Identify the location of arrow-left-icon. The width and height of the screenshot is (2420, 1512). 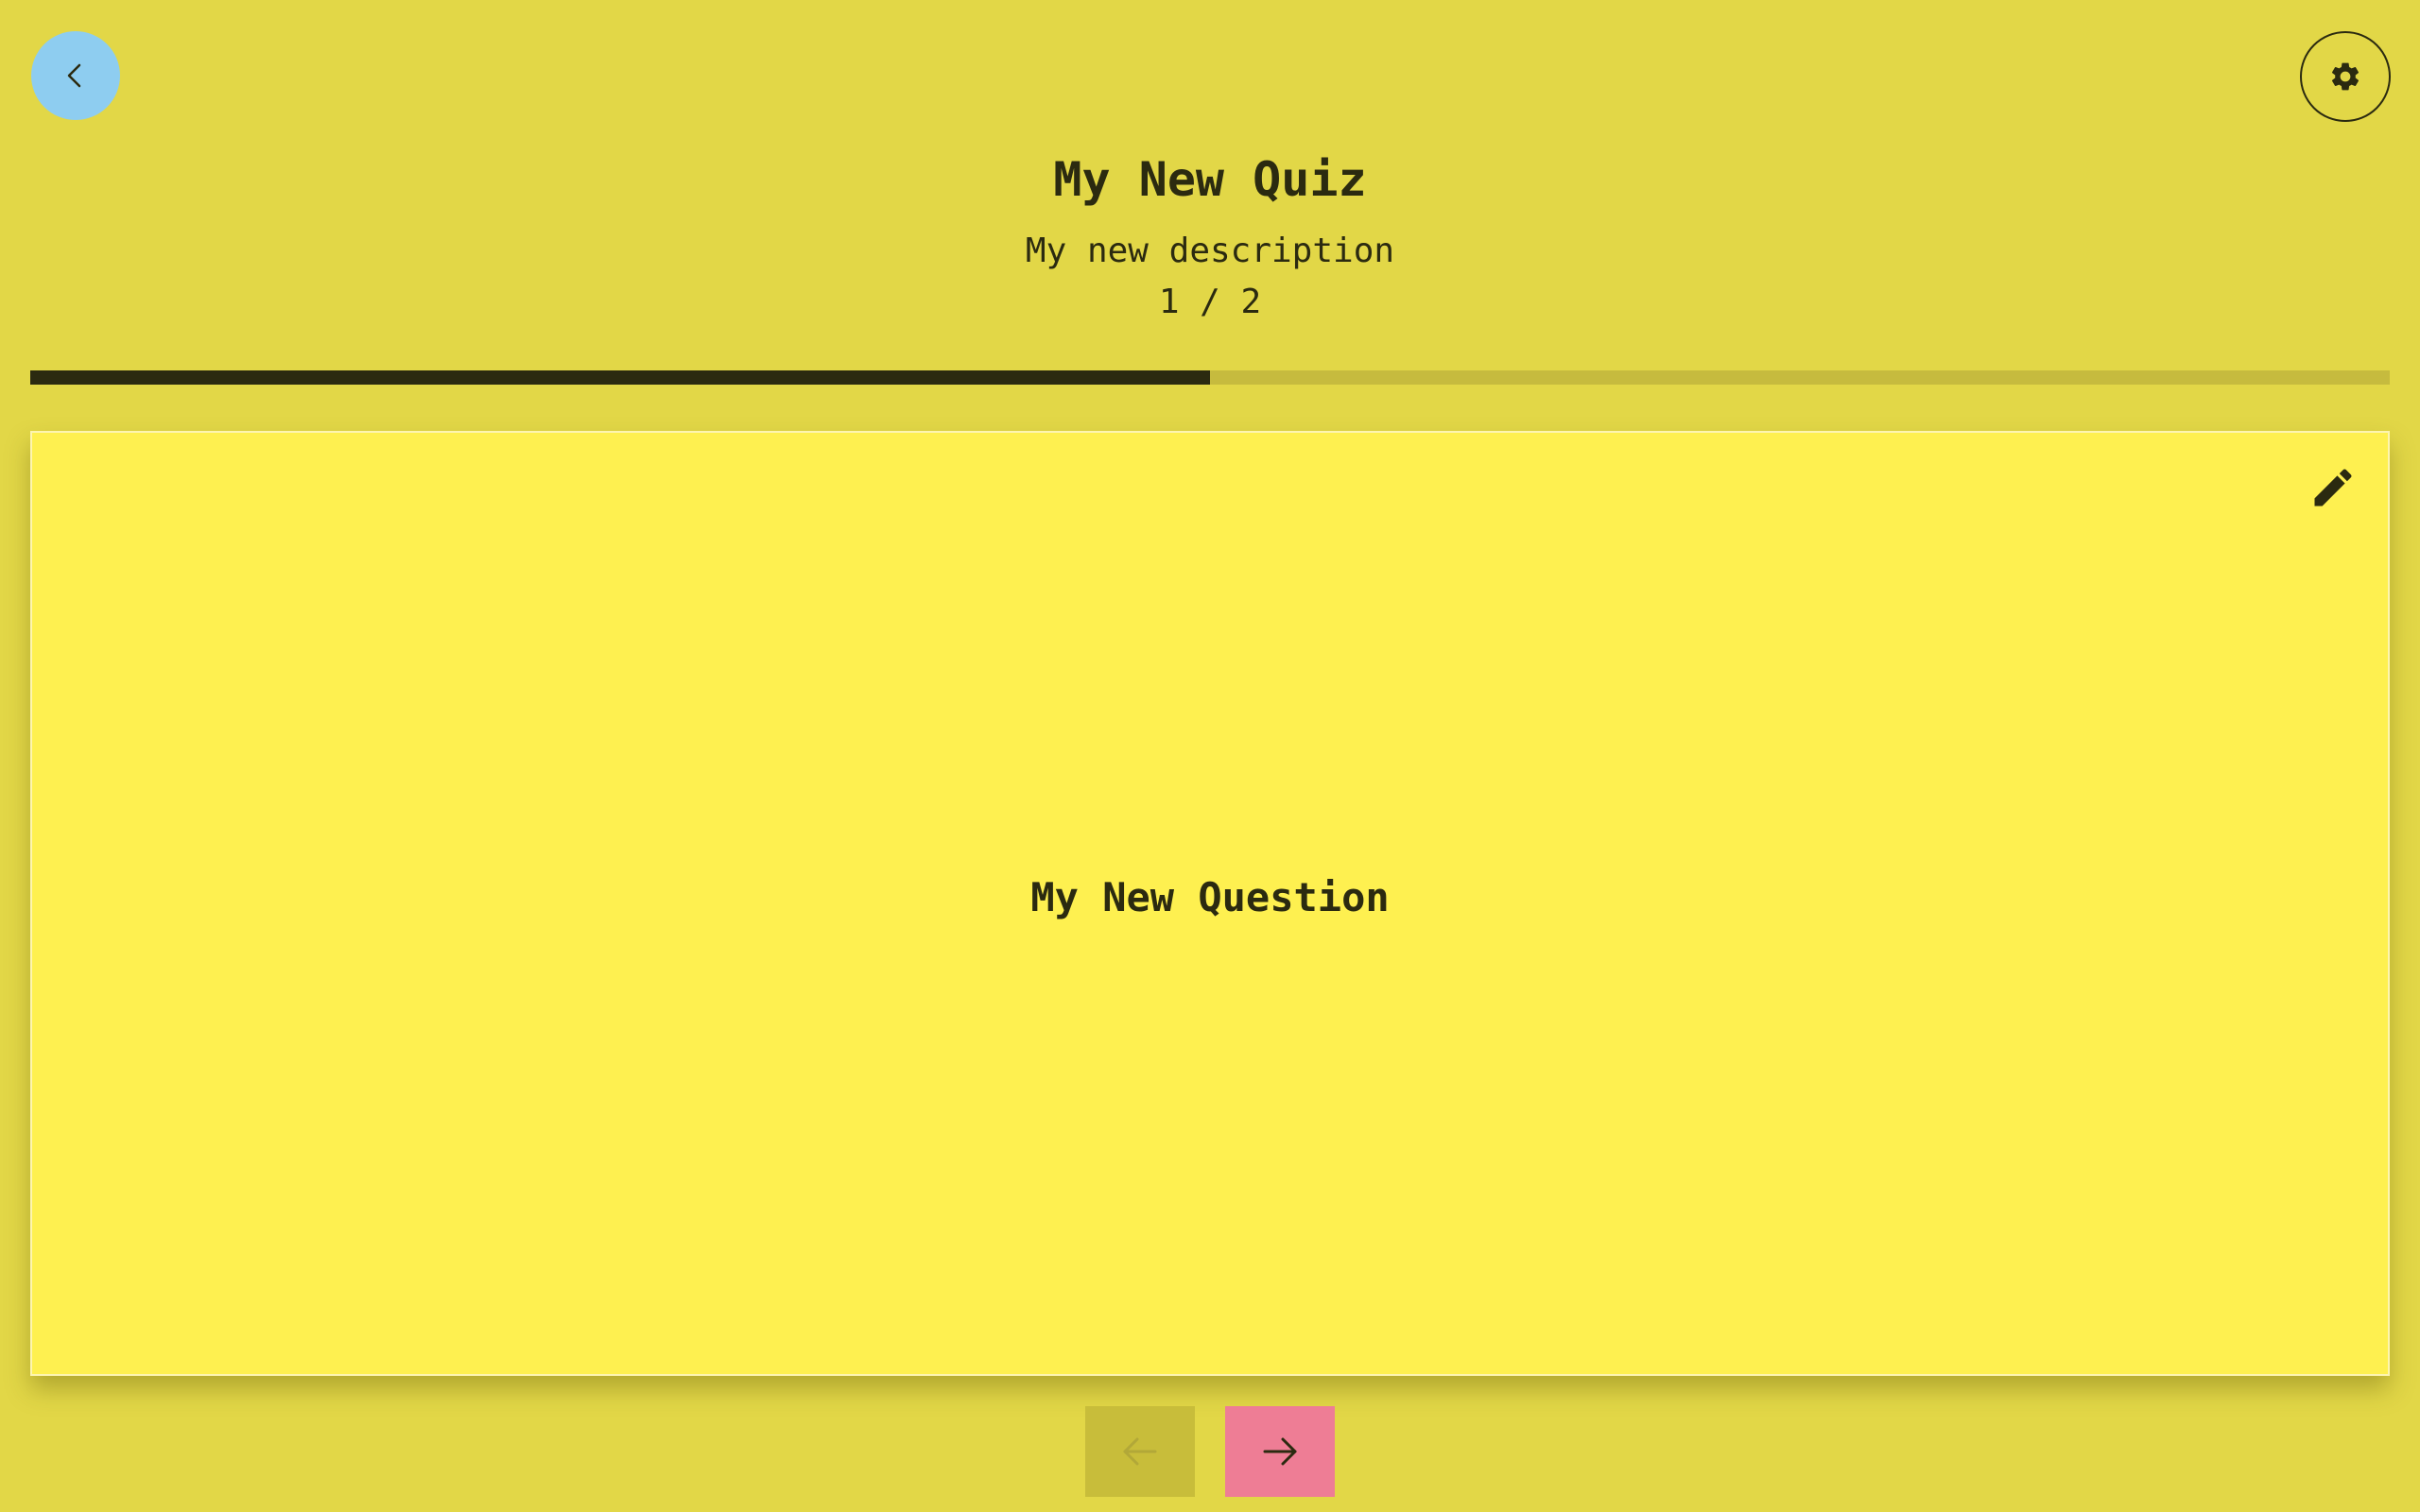
(1140, 1451).